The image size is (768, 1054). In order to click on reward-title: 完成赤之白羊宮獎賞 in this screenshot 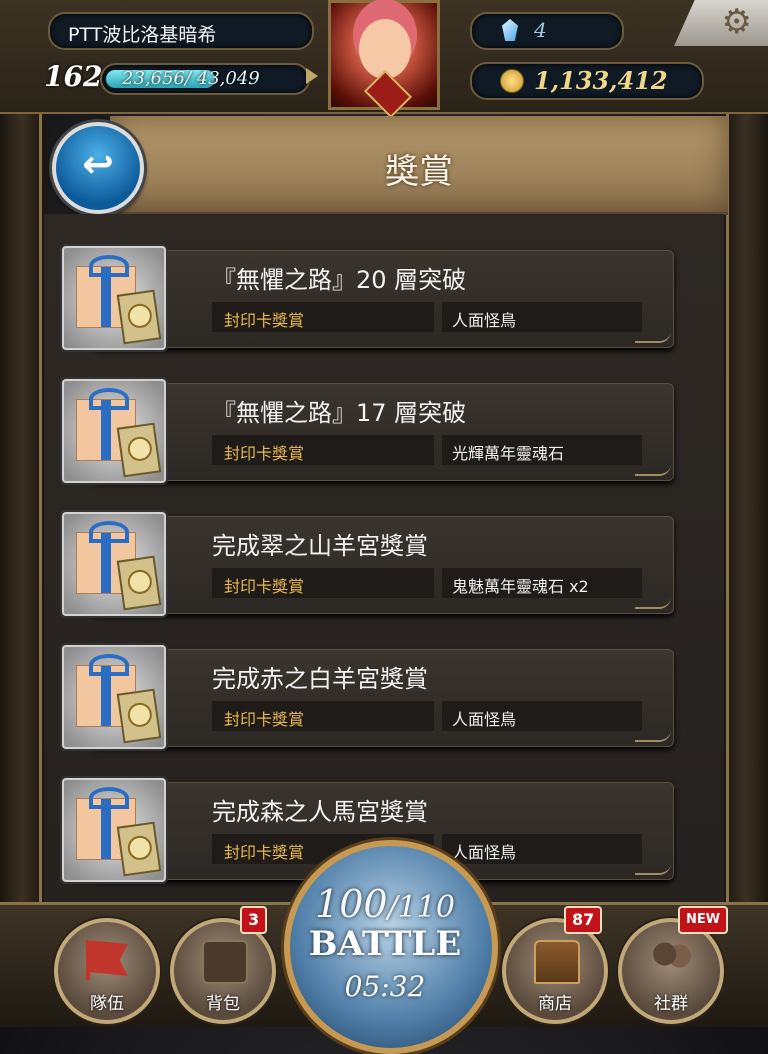, I will do `click(320, 679)`.